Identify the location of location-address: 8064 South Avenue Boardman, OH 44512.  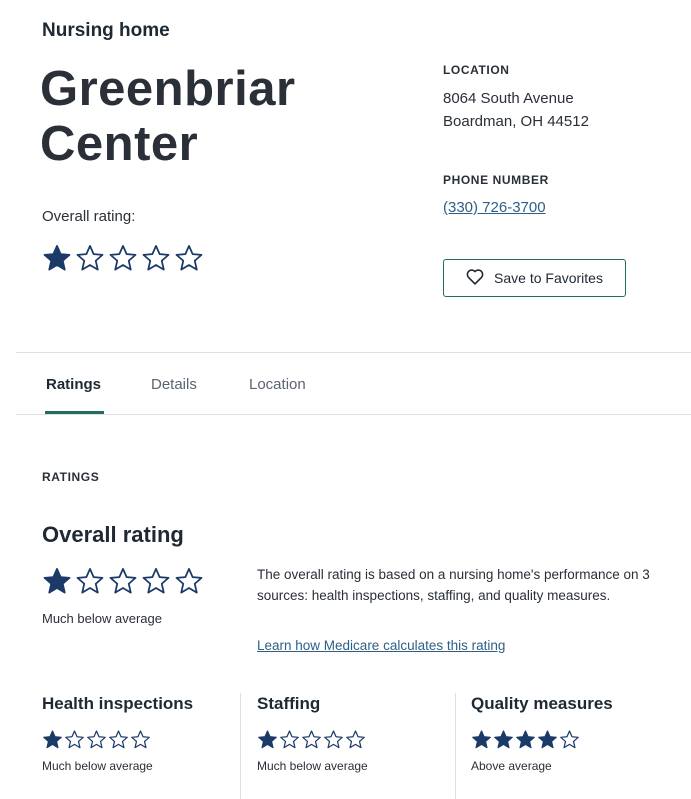
(516, 110).